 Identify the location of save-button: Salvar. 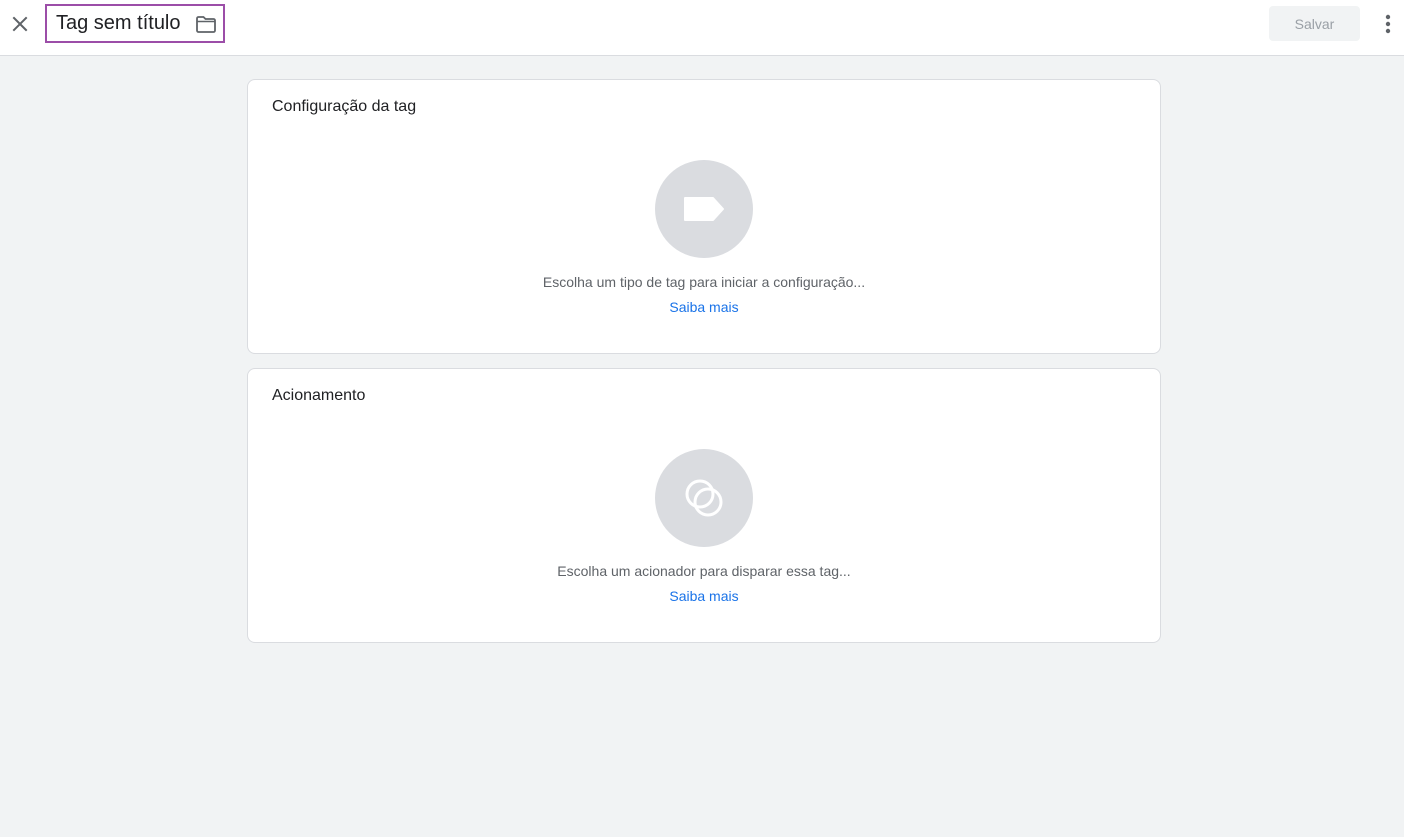
(1314, 23).